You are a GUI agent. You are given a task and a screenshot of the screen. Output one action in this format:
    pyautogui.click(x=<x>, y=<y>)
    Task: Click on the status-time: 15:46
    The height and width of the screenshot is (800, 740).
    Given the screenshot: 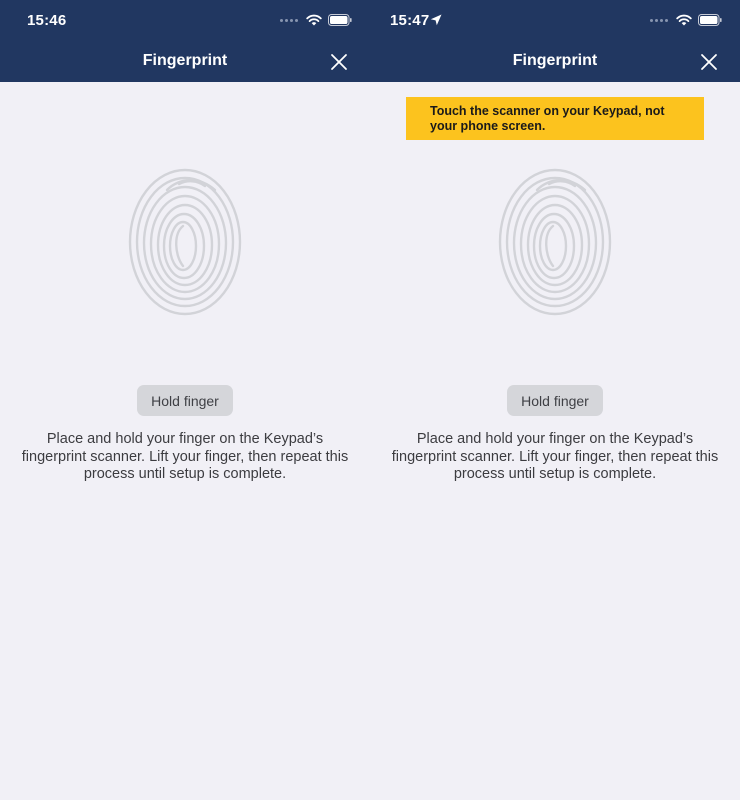 What is the action you would take?
    pyautogui.click(x=47, y=20)
    